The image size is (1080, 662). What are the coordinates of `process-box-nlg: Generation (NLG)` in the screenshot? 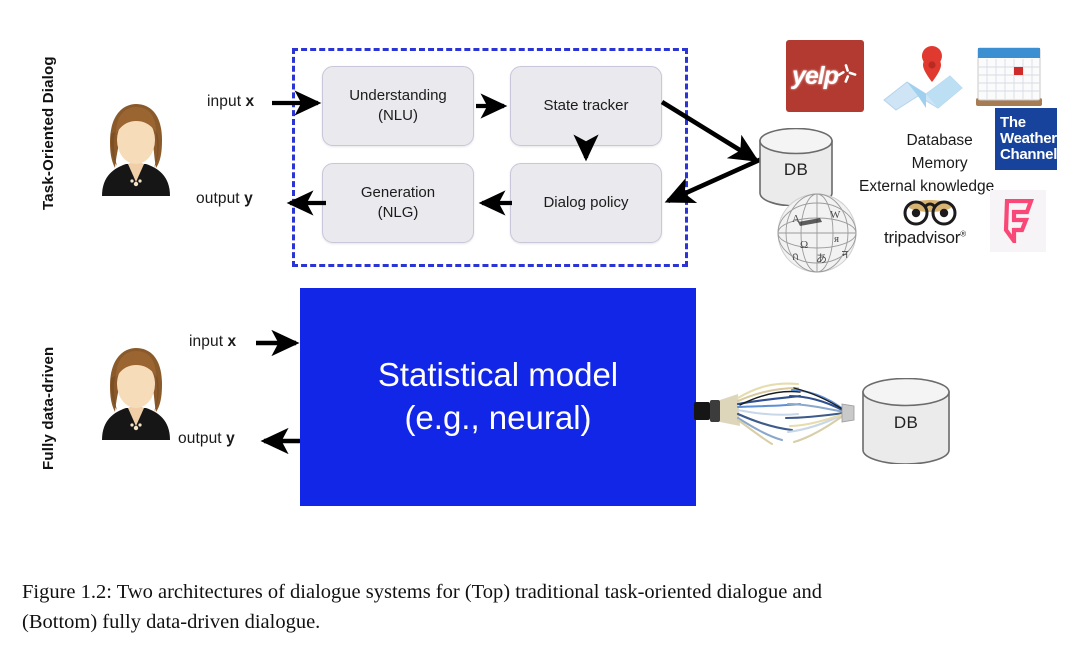 It's located at (398, 203).